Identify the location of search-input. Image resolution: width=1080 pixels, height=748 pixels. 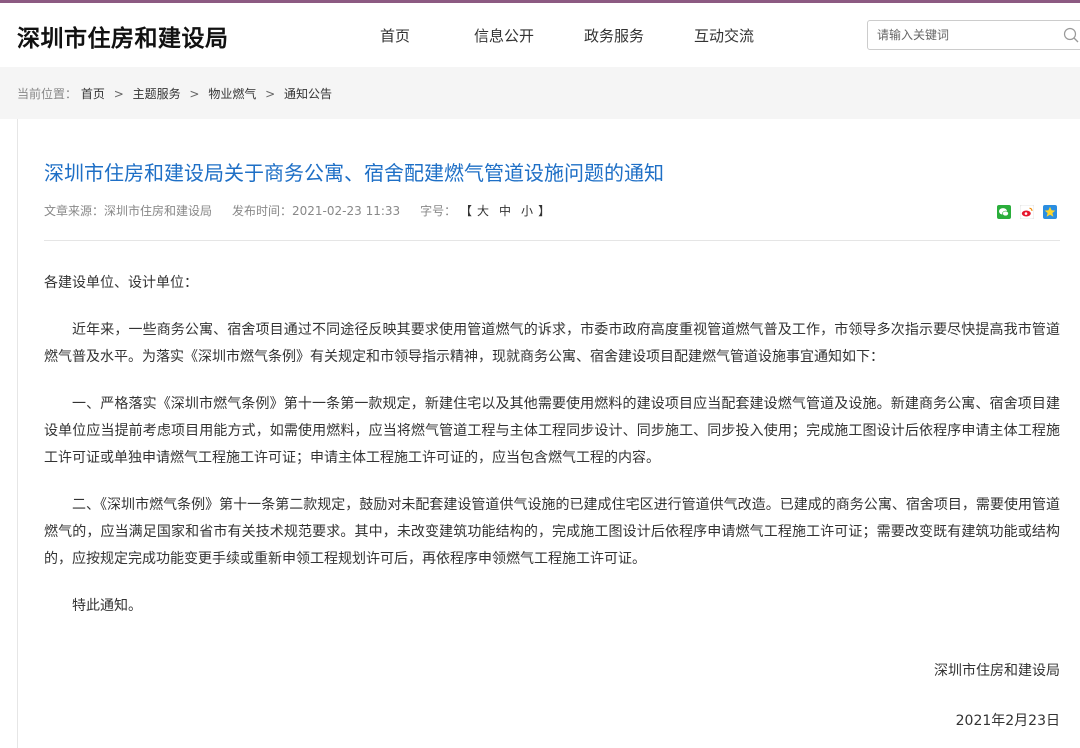
(963, 35).